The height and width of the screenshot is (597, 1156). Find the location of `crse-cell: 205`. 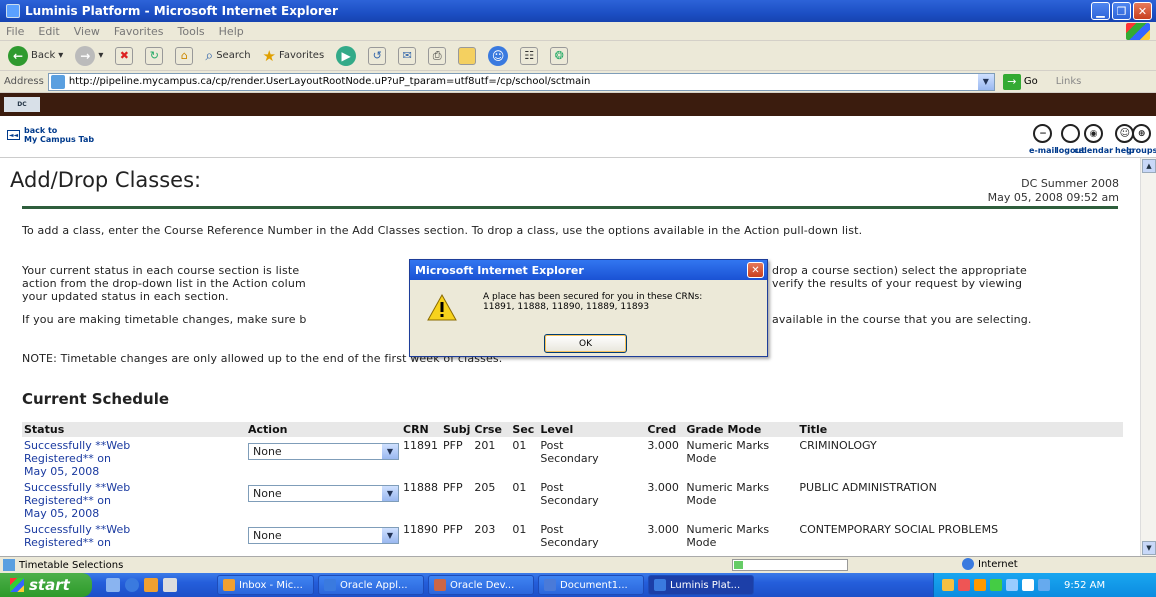

crse-cell: 205 is located at coordinates (491, 500).